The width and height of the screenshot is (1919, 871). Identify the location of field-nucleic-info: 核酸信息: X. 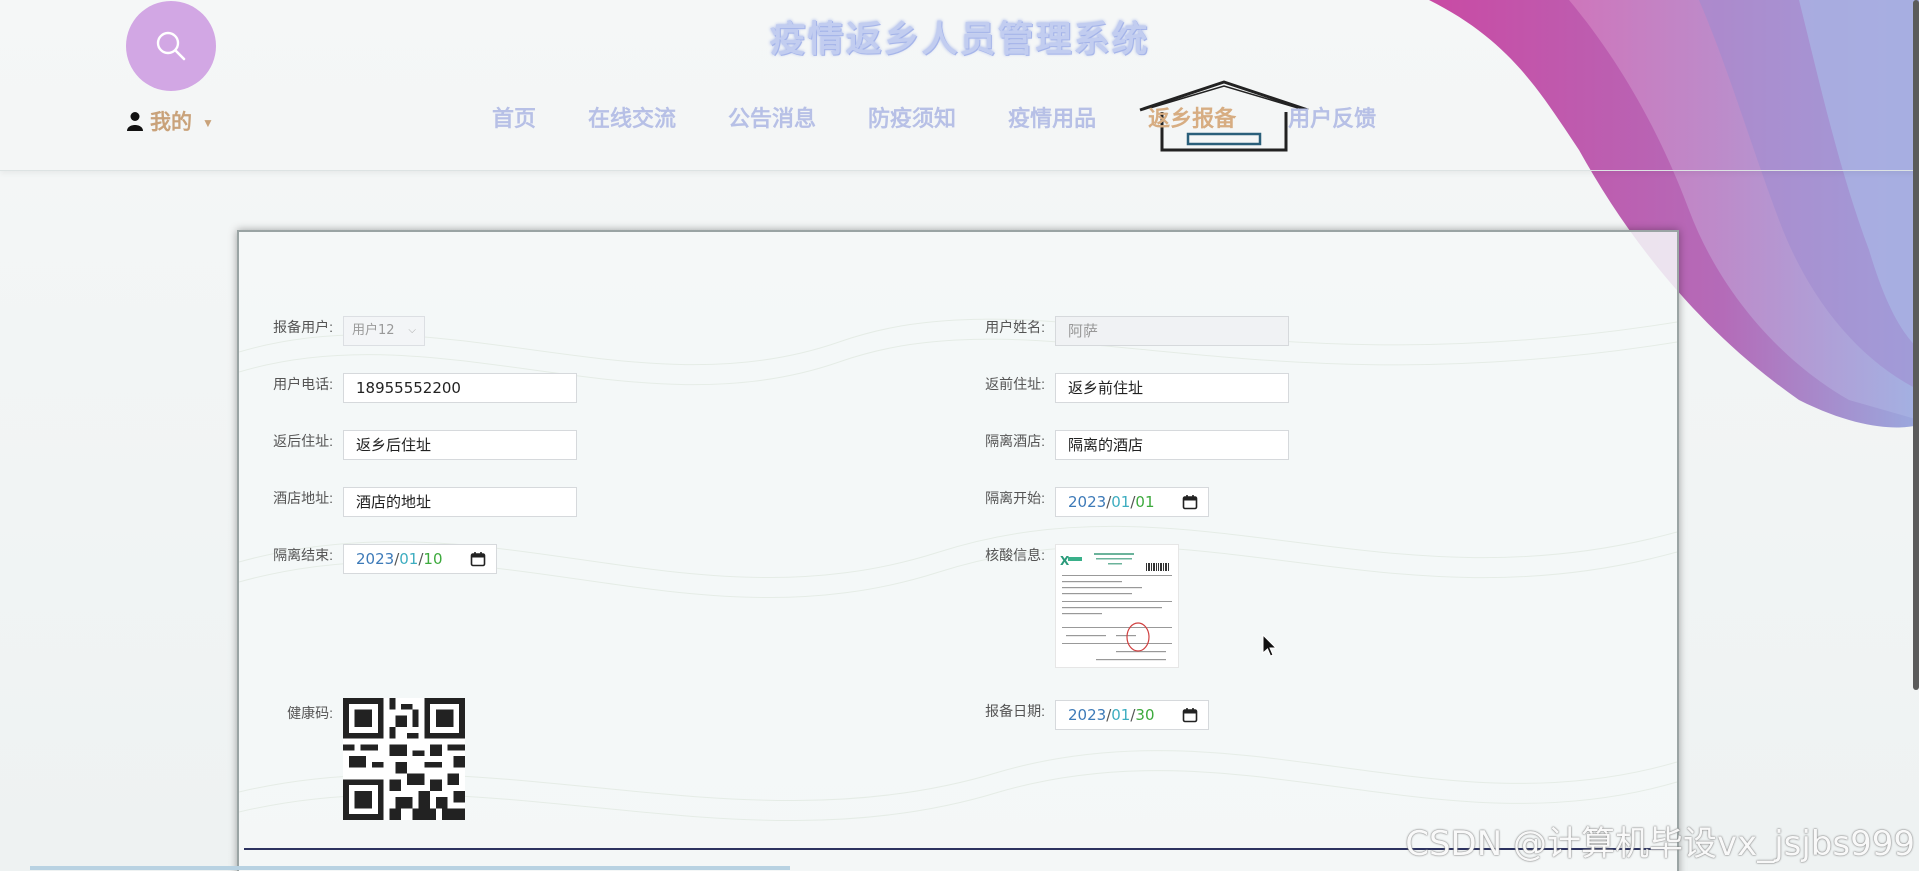
(1075, 606).